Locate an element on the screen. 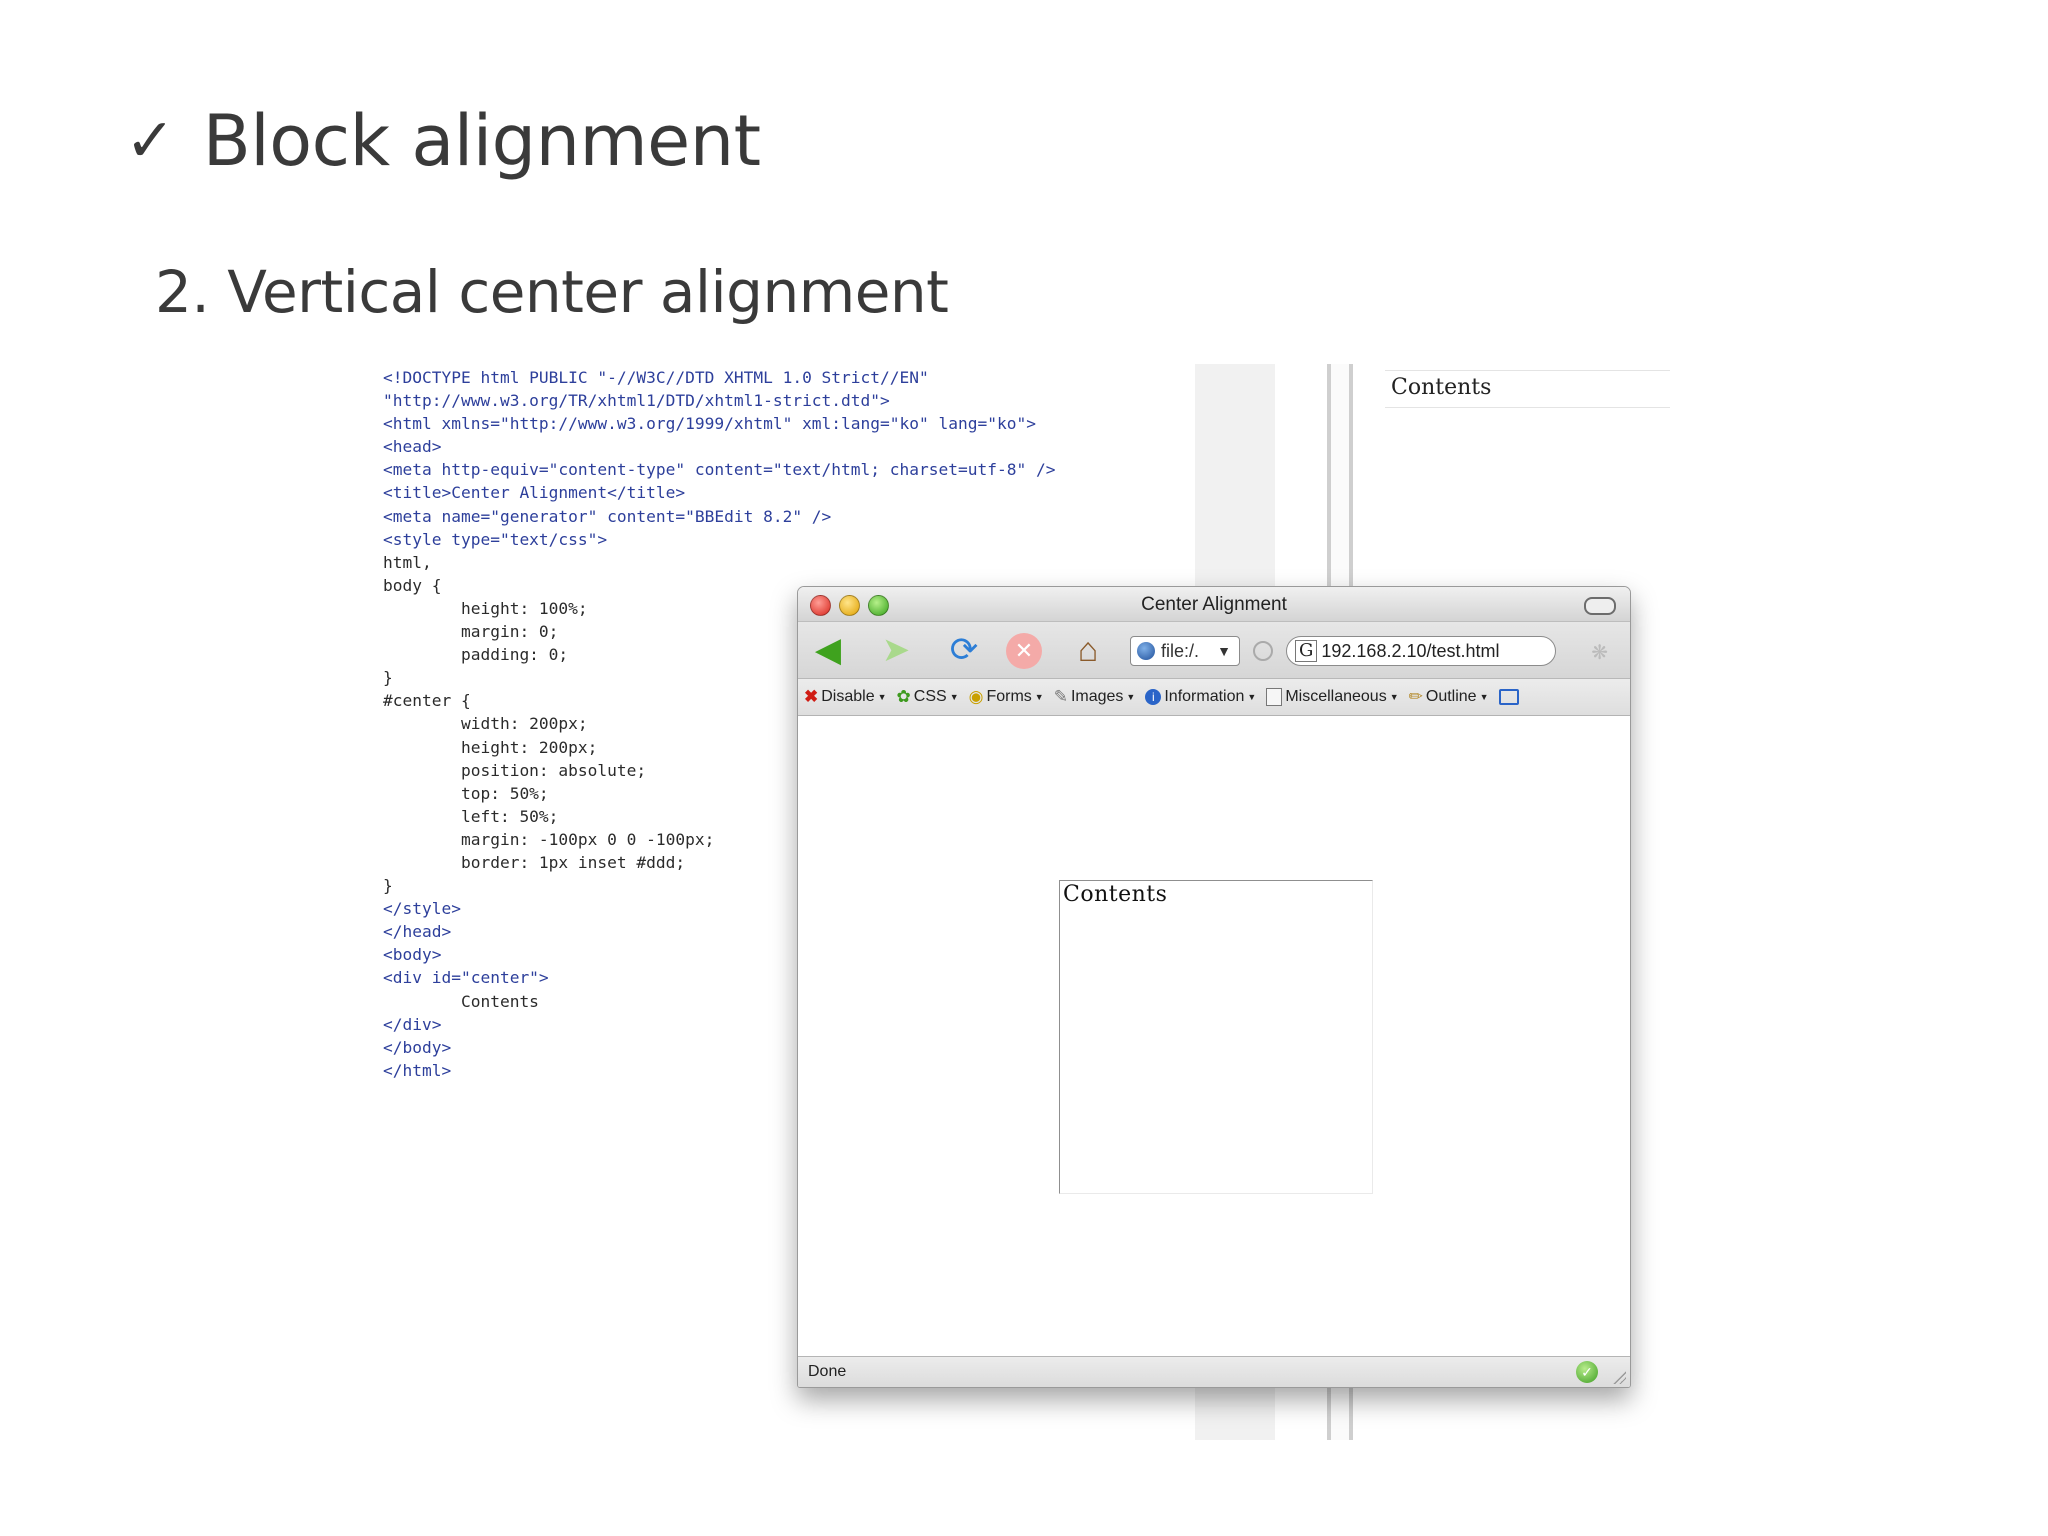 Image resolution: width=2048 pixels, height=1536 pixels. toolbar-item-disable: ✖ Disable ▼ is located at coordinates (845, 697).